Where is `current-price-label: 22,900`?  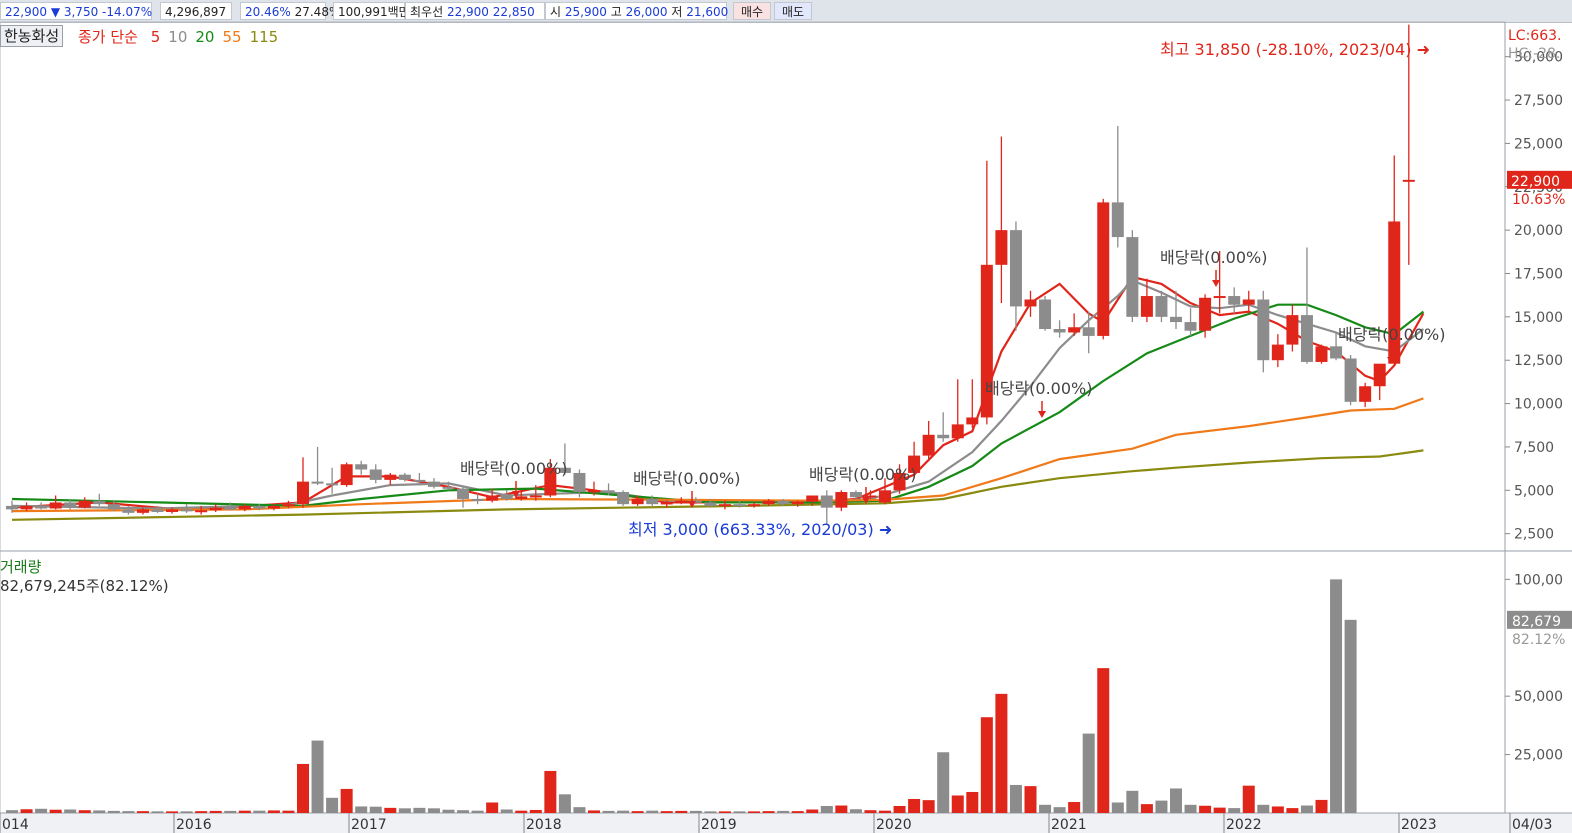
current-price-label: 22,900 is located at coordinates (1535, 182).